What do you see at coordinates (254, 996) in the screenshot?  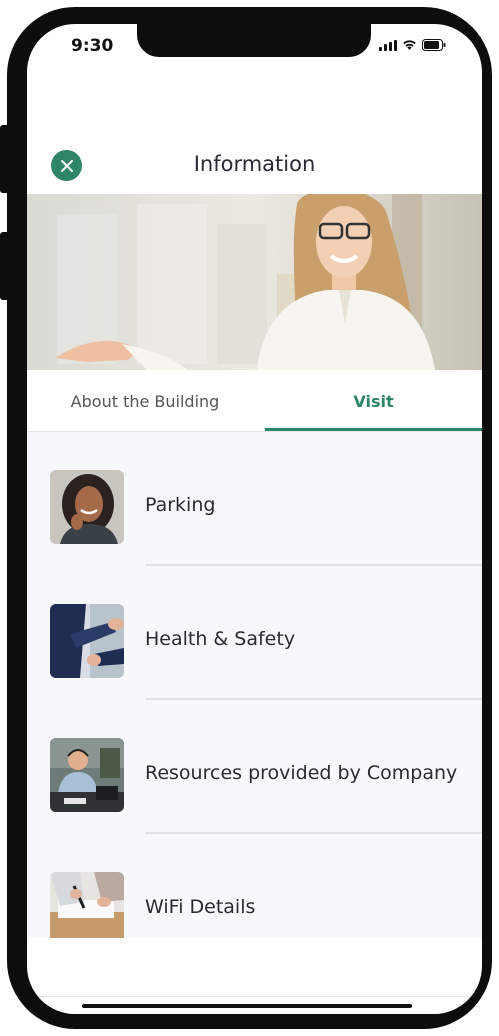 I see `bottom-divider` at bounding box center [254, 996].